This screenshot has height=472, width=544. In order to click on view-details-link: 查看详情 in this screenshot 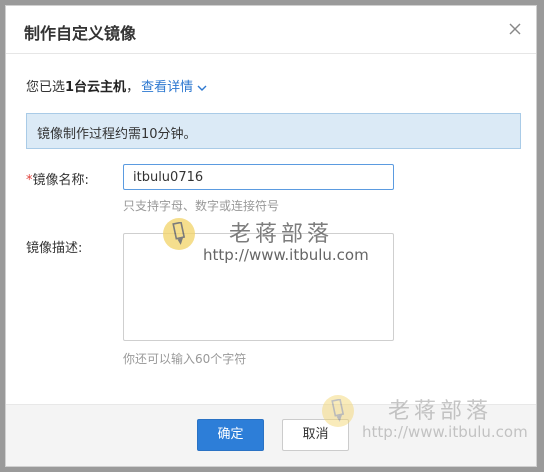, I will do `click(174, 87)`.